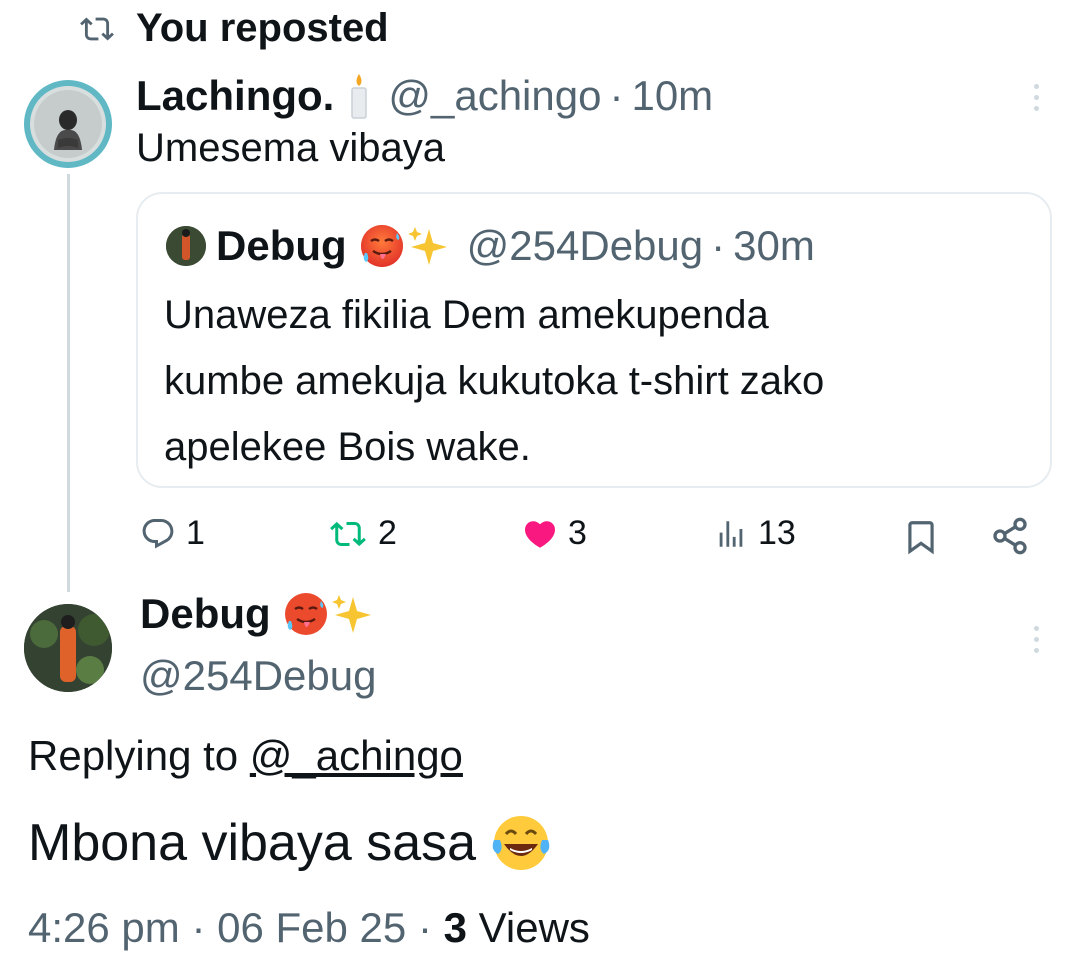 Image resolution: width=1080 pixels, height=956 pixels. I want to click on quote-text-line: Unaweza fikilia Dem amekupenda, so click(466, 315).